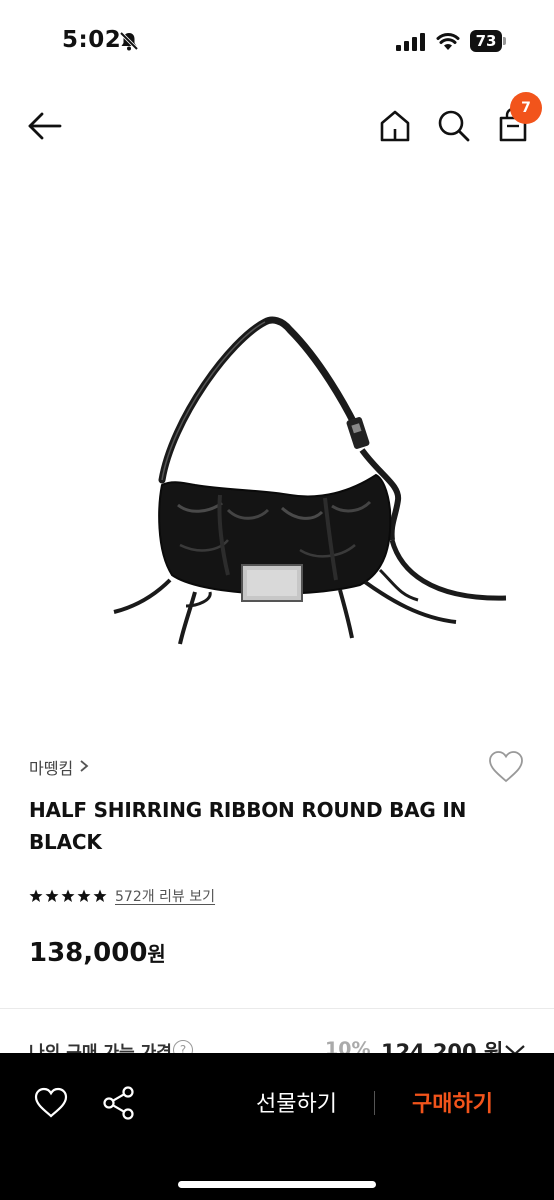  I want to click on wishlist-button, so click(506, 767).